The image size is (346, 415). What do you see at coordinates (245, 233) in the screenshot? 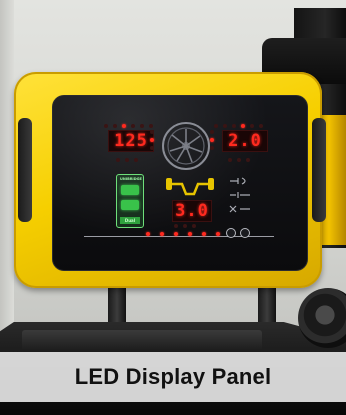
I see `round-button-right` at bounding box center [245, 233].